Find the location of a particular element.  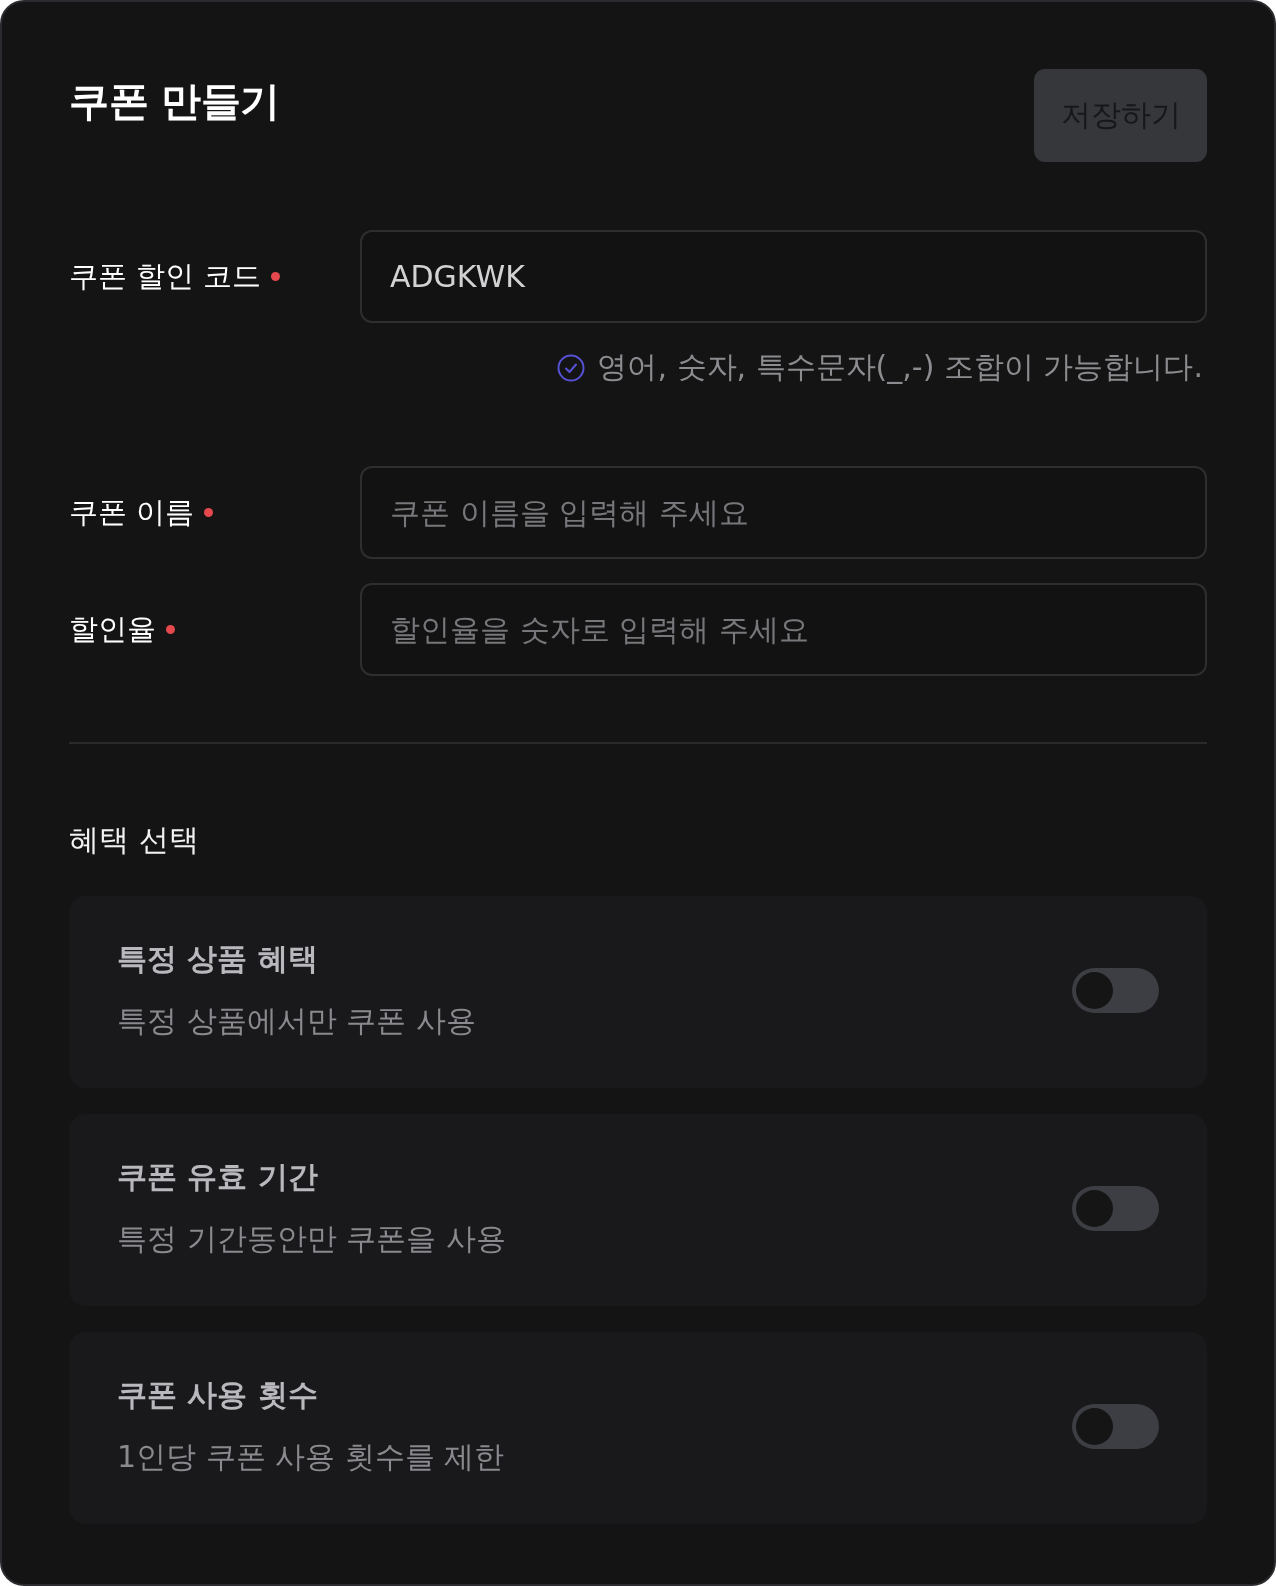

input-field: 할인율을 숫자로 입력해 주세요 is located at coordinates (783, 629).